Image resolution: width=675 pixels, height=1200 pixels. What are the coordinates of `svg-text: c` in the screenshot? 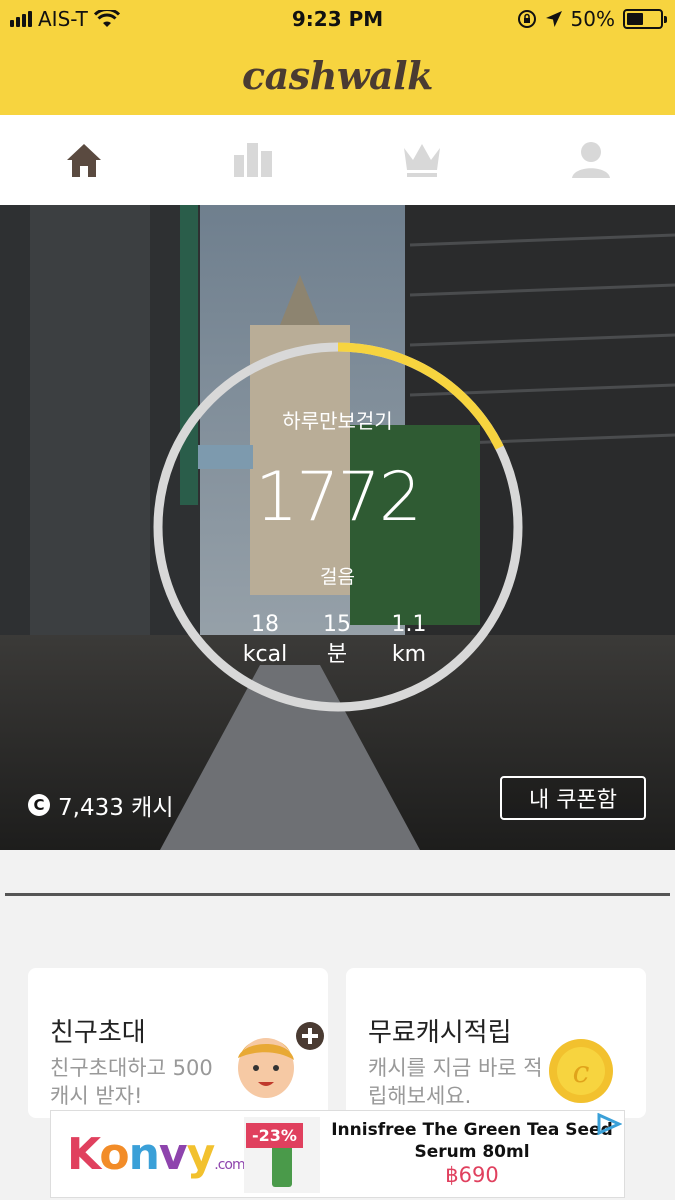 It's located at (581, 1072).